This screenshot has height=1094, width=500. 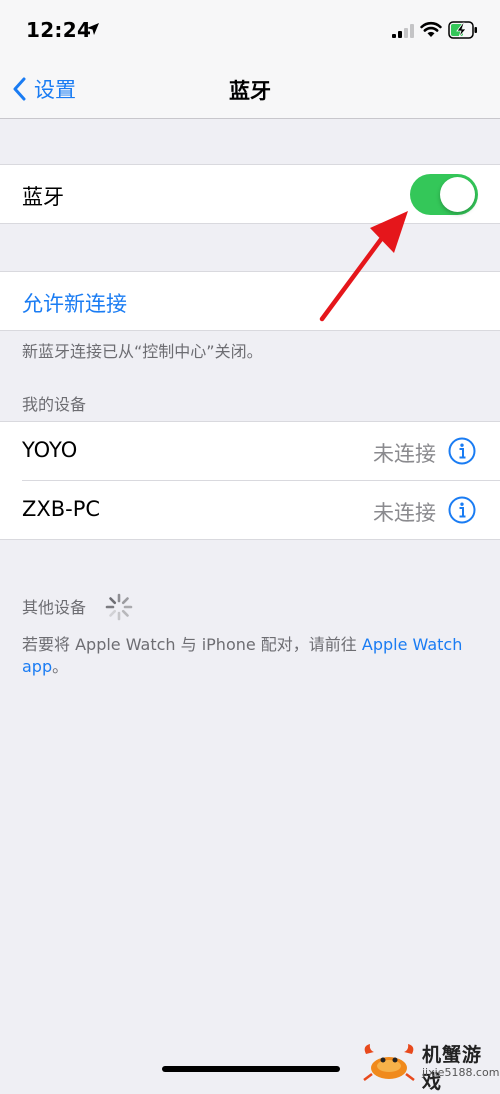 What do you see at coordinates (54, 404) in the screenshot?
I see `my-devices-header: 我的设备` at bounding box center [54, 404].